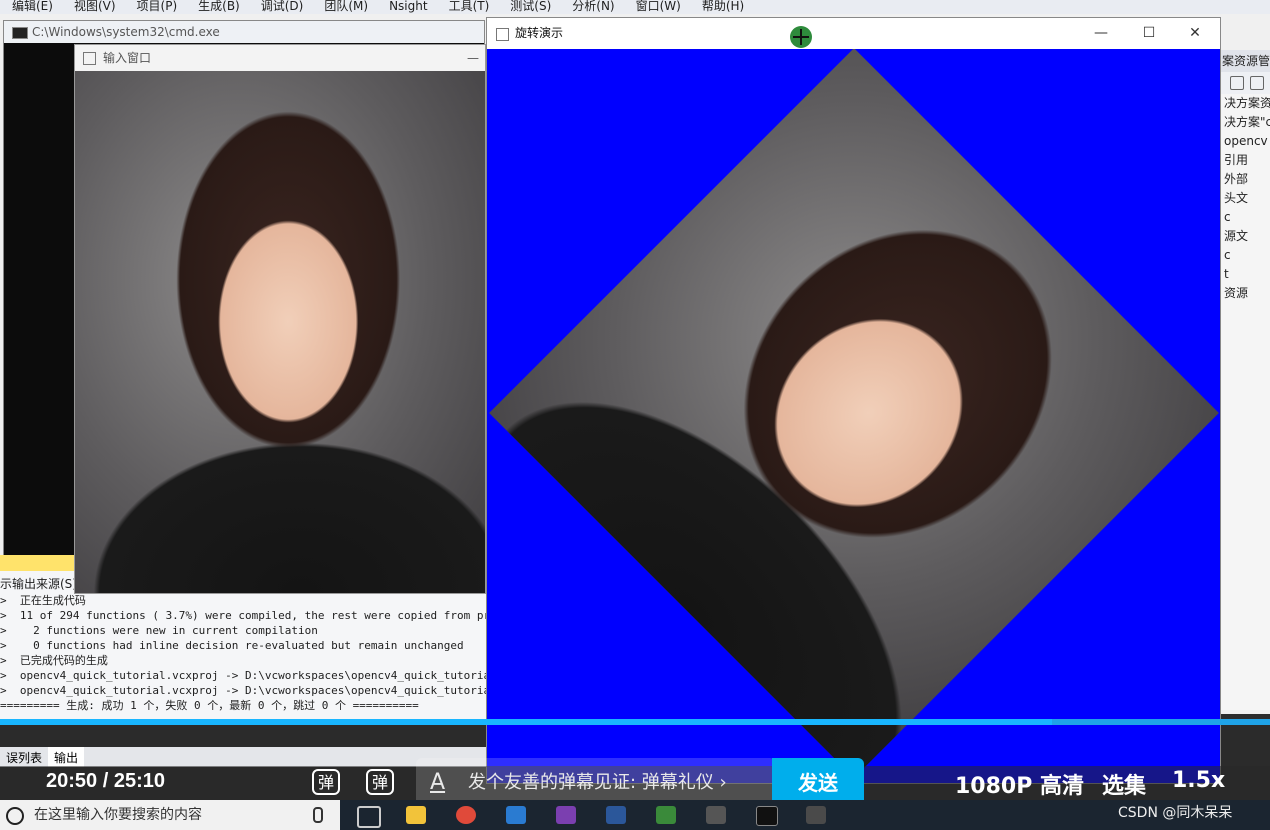 Image resolution: width=1270 pixels, height=830 pixels. What do you see at coordinates (126, 32) in the screenshot?
I see `cmd-title: C:\Windows\system32\cmd.exe` at bounding box center [126, 32].